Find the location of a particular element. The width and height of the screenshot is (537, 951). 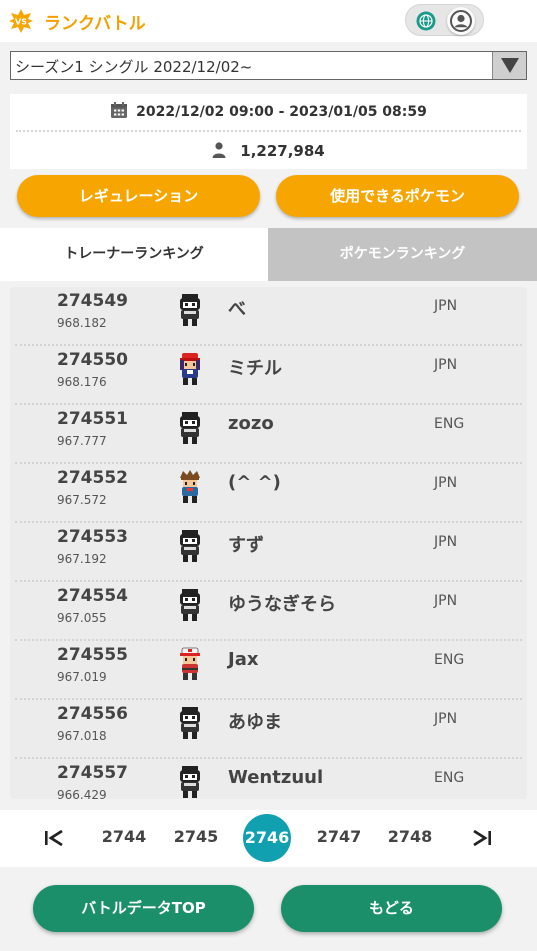

player-name: ゆうなぎそら is located at coordinates (282, 604).